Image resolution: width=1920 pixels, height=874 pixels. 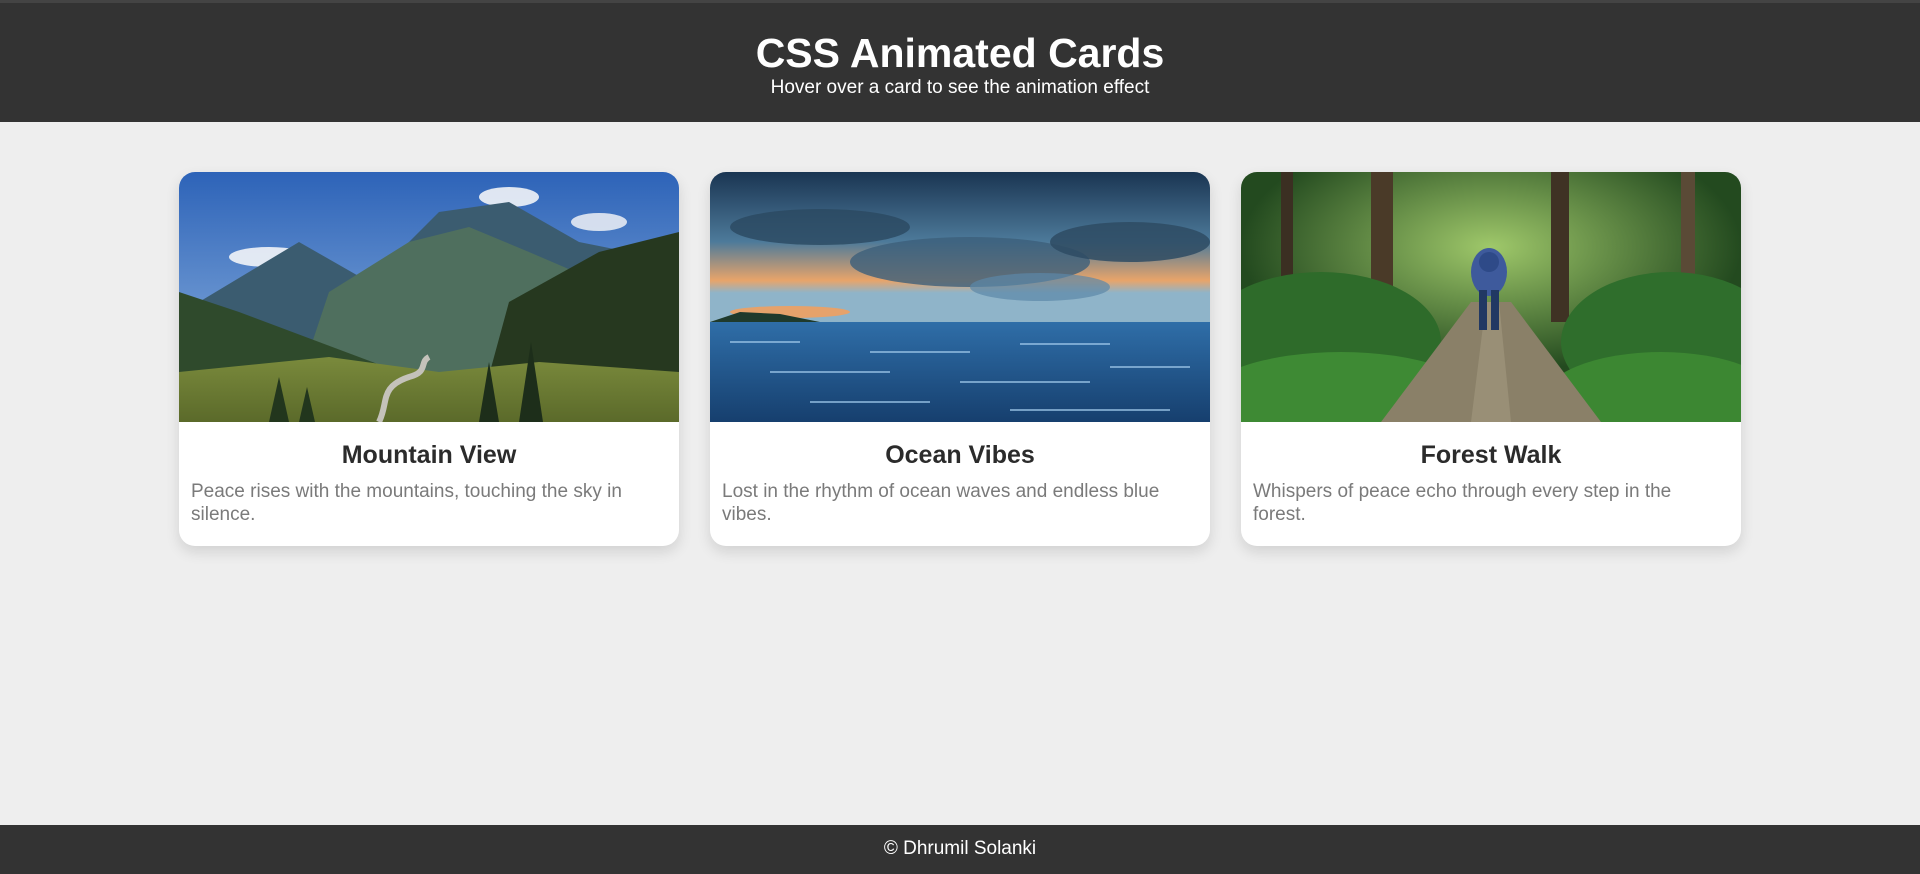 I want to click on card-title: Forest Walk, so click(x=1491, y=455).